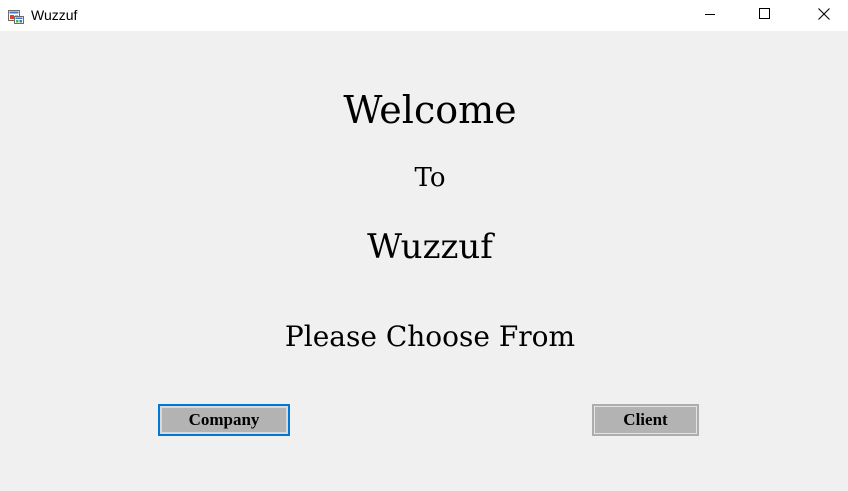  I want to click on choose-prompt-label: Please Choose From, so click(430, 336).